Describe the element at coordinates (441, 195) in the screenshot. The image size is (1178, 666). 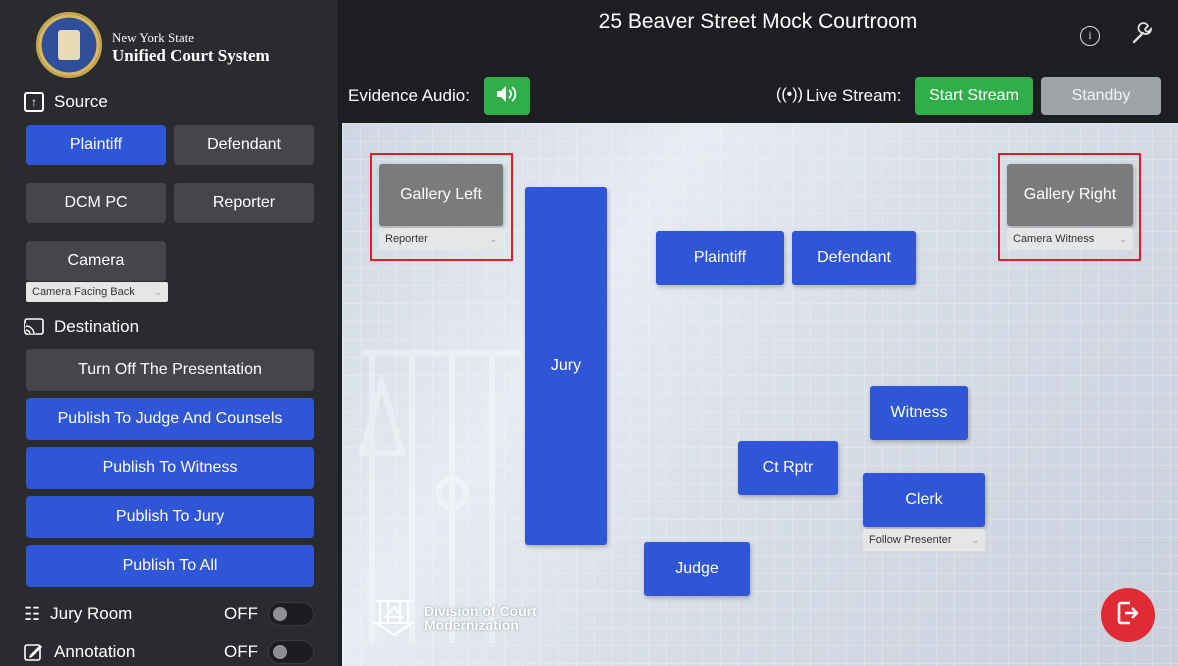
I see `gallery-left-tile: Gallery Left` at that location.